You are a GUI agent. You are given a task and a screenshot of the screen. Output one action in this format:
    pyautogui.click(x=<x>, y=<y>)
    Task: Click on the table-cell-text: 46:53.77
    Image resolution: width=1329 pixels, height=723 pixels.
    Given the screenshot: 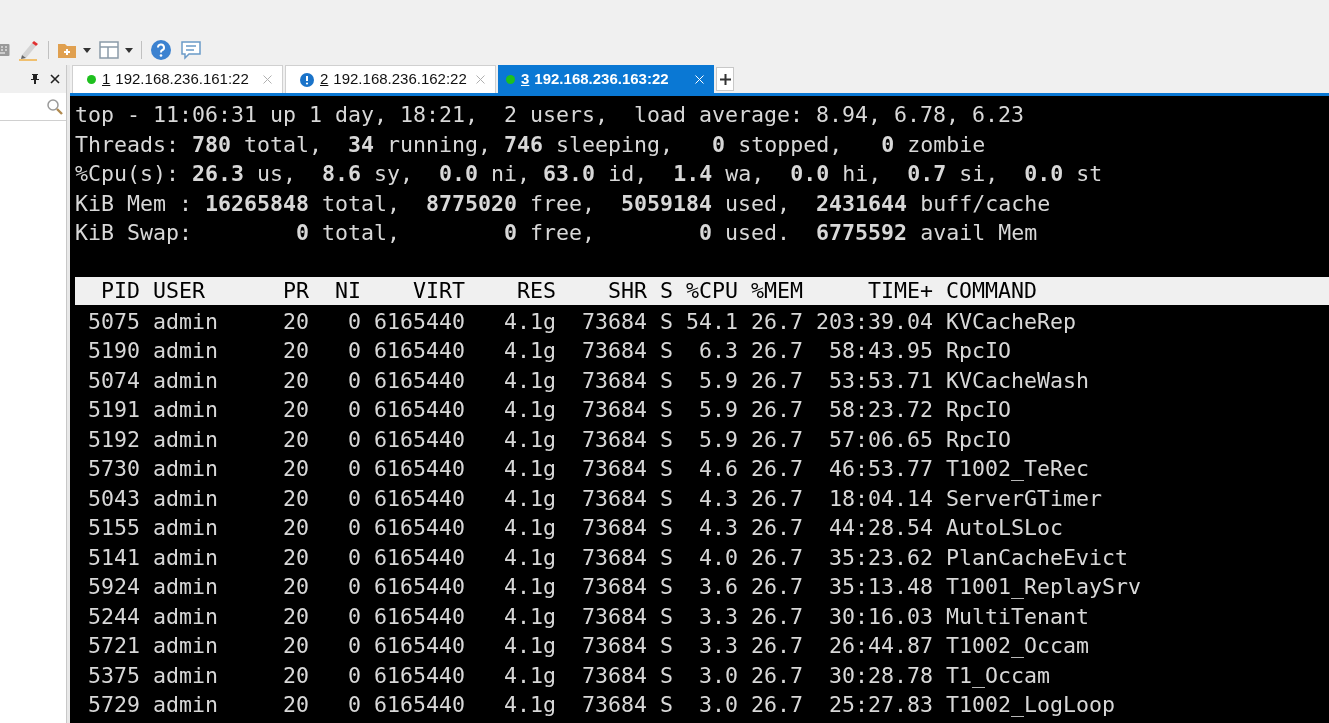 What is the action you would take?
    pyautogui.click(x=881, y=469)
    